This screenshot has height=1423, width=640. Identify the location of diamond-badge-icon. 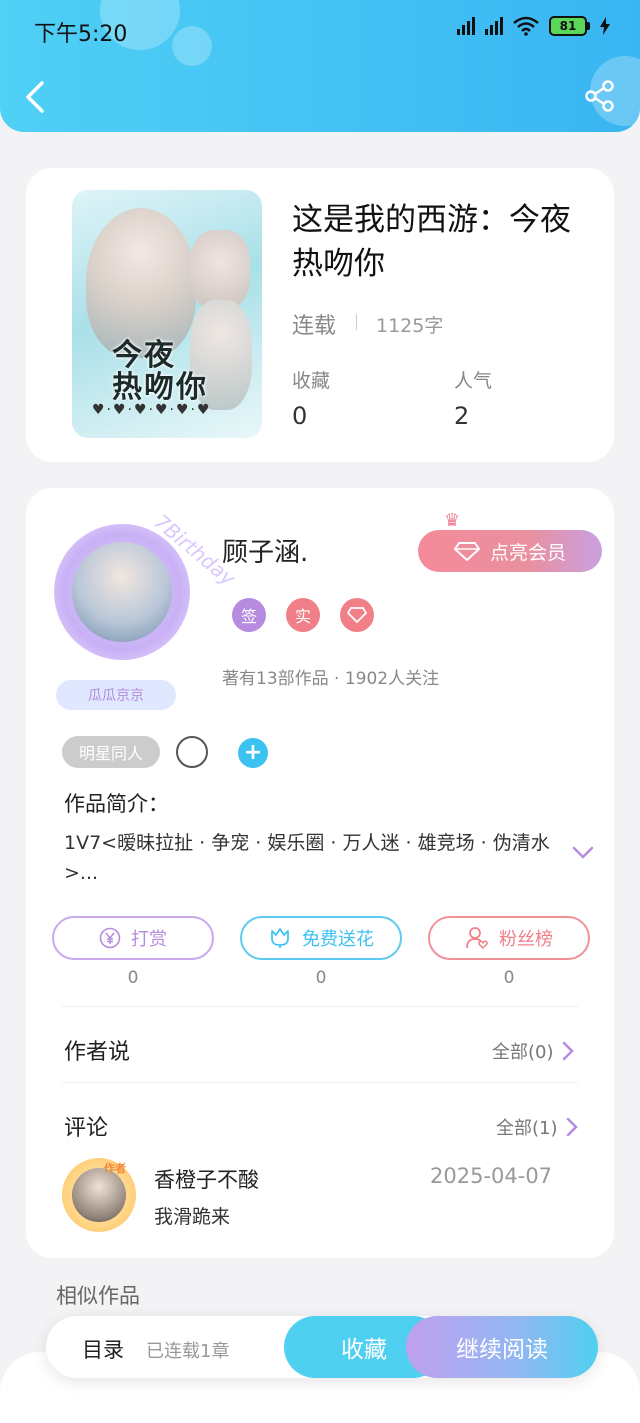
(357, 615).